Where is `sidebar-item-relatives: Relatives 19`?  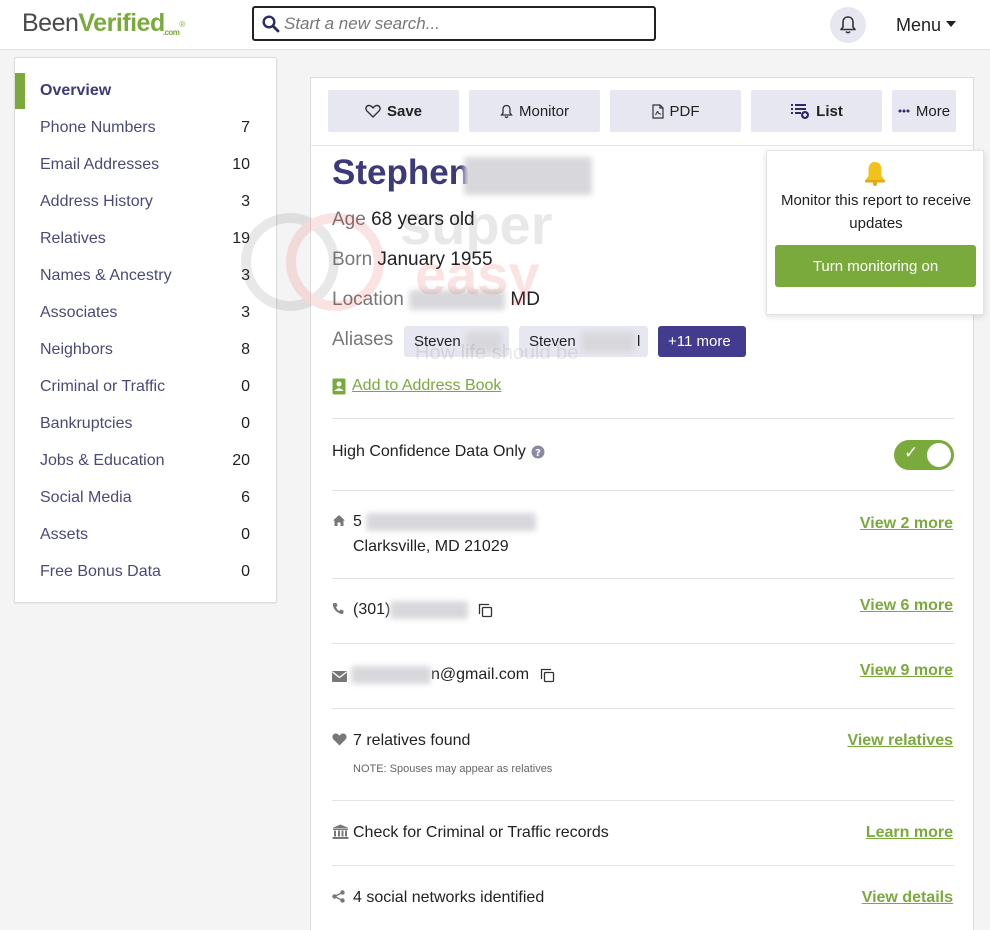
sidebar-item-relatives: Relatives 19 is located at coordinates (146, 239).